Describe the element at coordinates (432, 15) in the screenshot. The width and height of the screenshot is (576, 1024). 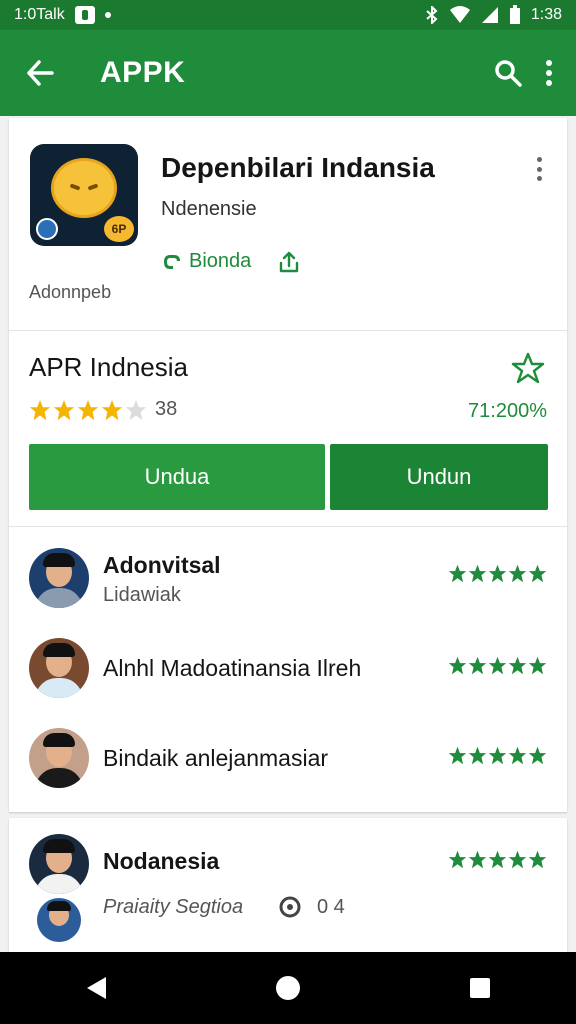
I see `bluetooth-icon` at that location.